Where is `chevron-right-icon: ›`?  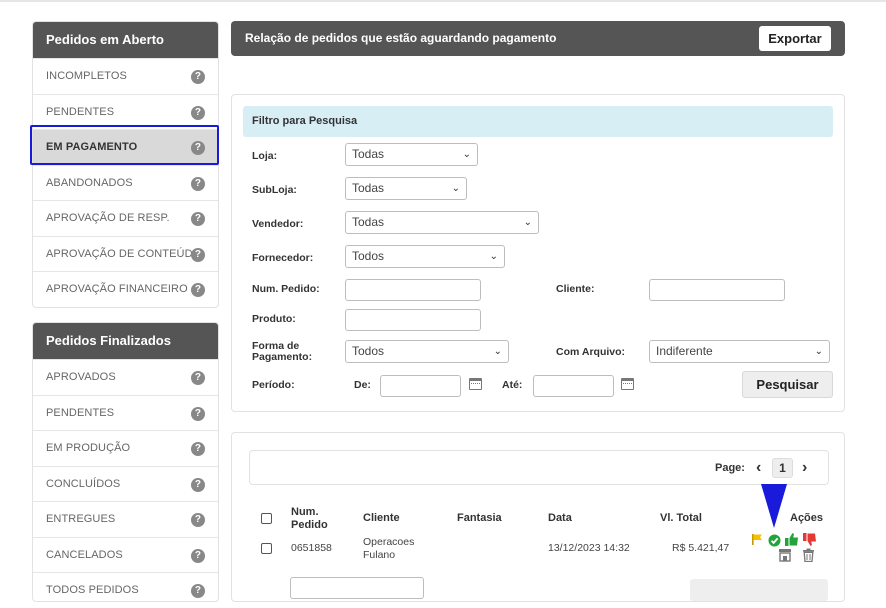 chevron-right-icon: › is located at coordinates (804, 467).